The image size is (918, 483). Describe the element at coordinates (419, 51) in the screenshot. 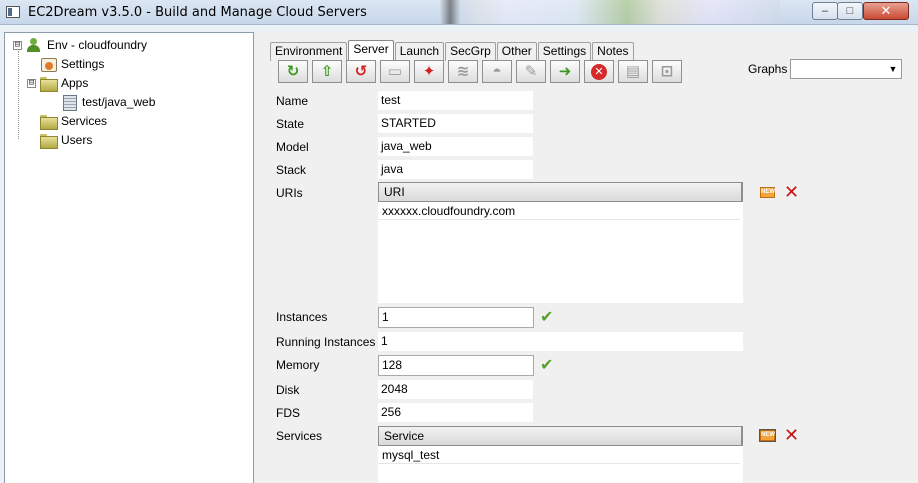

I see `tab-launch: Launch` at that location.